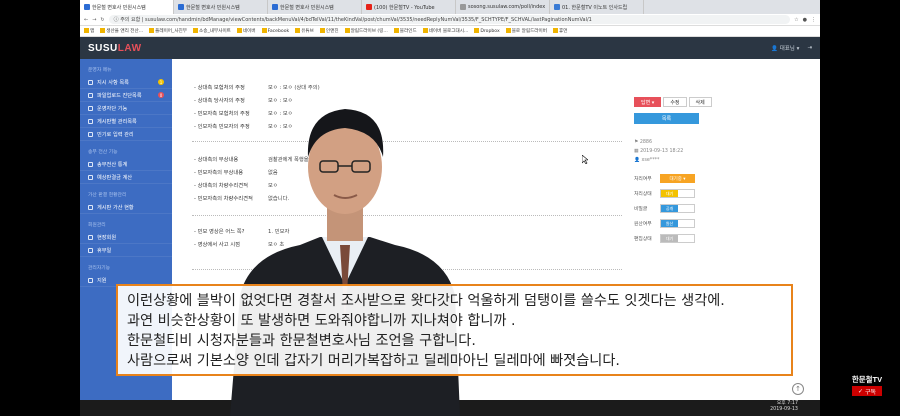 The height and width of the screenshot is (416, 900). I want to click on sidebar-item: 현장회원, so click(126, 237).